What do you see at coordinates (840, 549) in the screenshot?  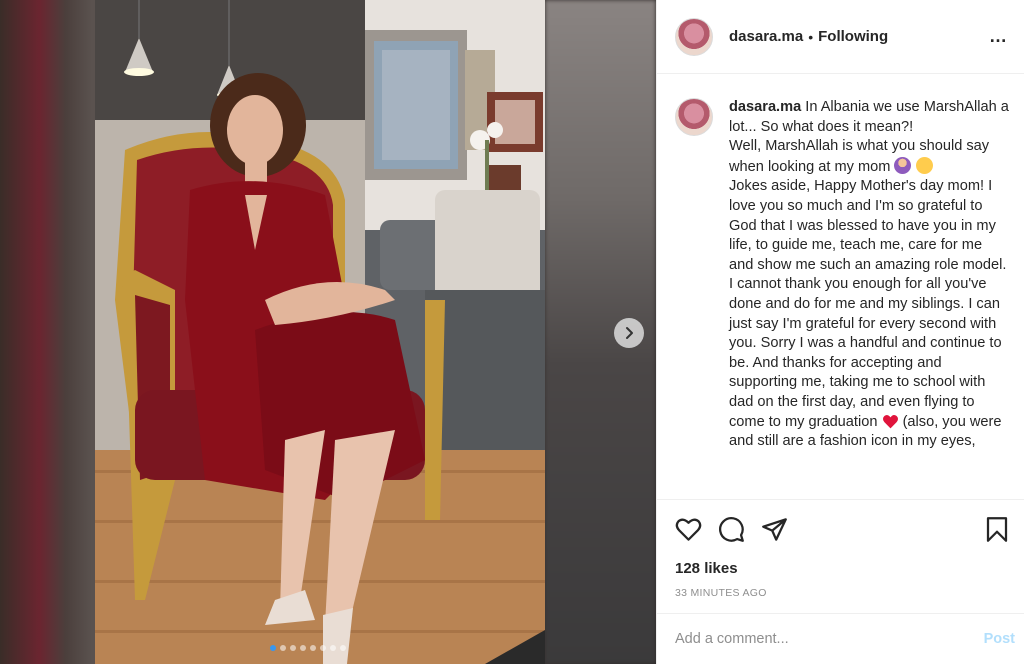 I see `post-actions: 128 likes 33 MINUTES AGO` at bounding box center [840, 549].